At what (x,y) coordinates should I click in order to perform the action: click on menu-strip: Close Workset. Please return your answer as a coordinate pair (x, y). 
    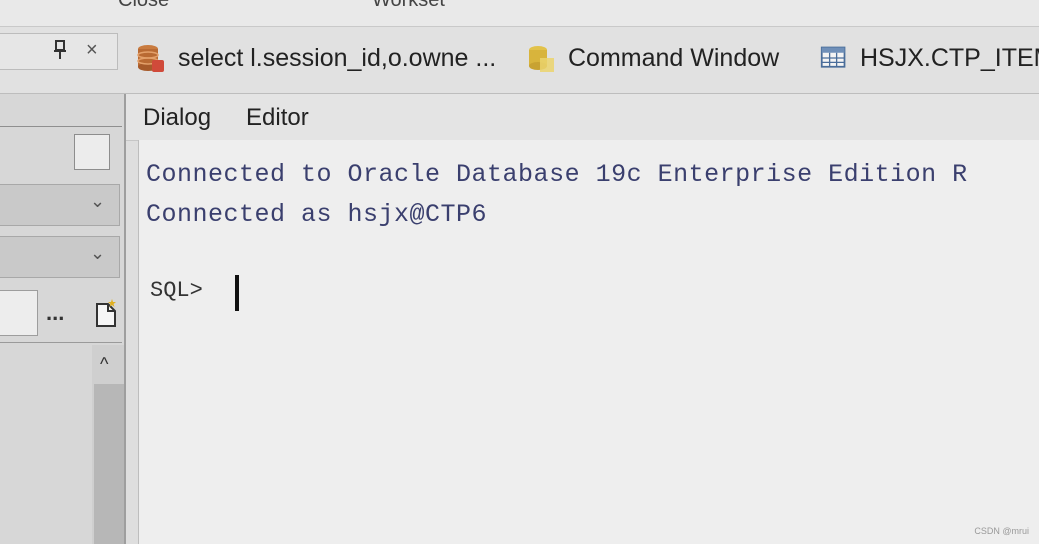
    Looking at the image, I should click on (519, 13).